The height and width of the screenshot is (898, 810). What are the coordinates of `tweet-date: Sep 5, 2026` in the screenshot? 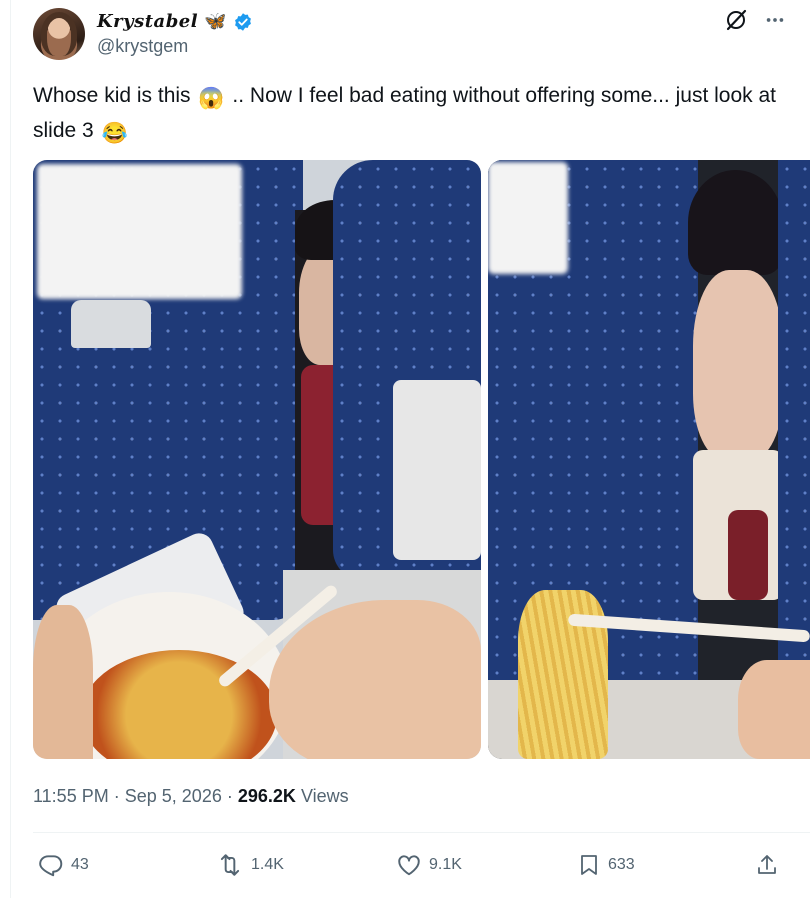 It's located at (173, 796).